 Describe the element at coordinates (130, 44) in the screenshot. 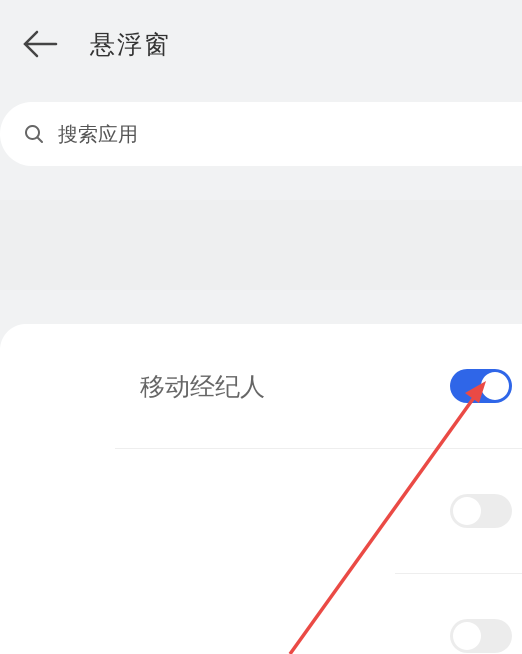

I see `page-title: 悬浮窗` at that location.